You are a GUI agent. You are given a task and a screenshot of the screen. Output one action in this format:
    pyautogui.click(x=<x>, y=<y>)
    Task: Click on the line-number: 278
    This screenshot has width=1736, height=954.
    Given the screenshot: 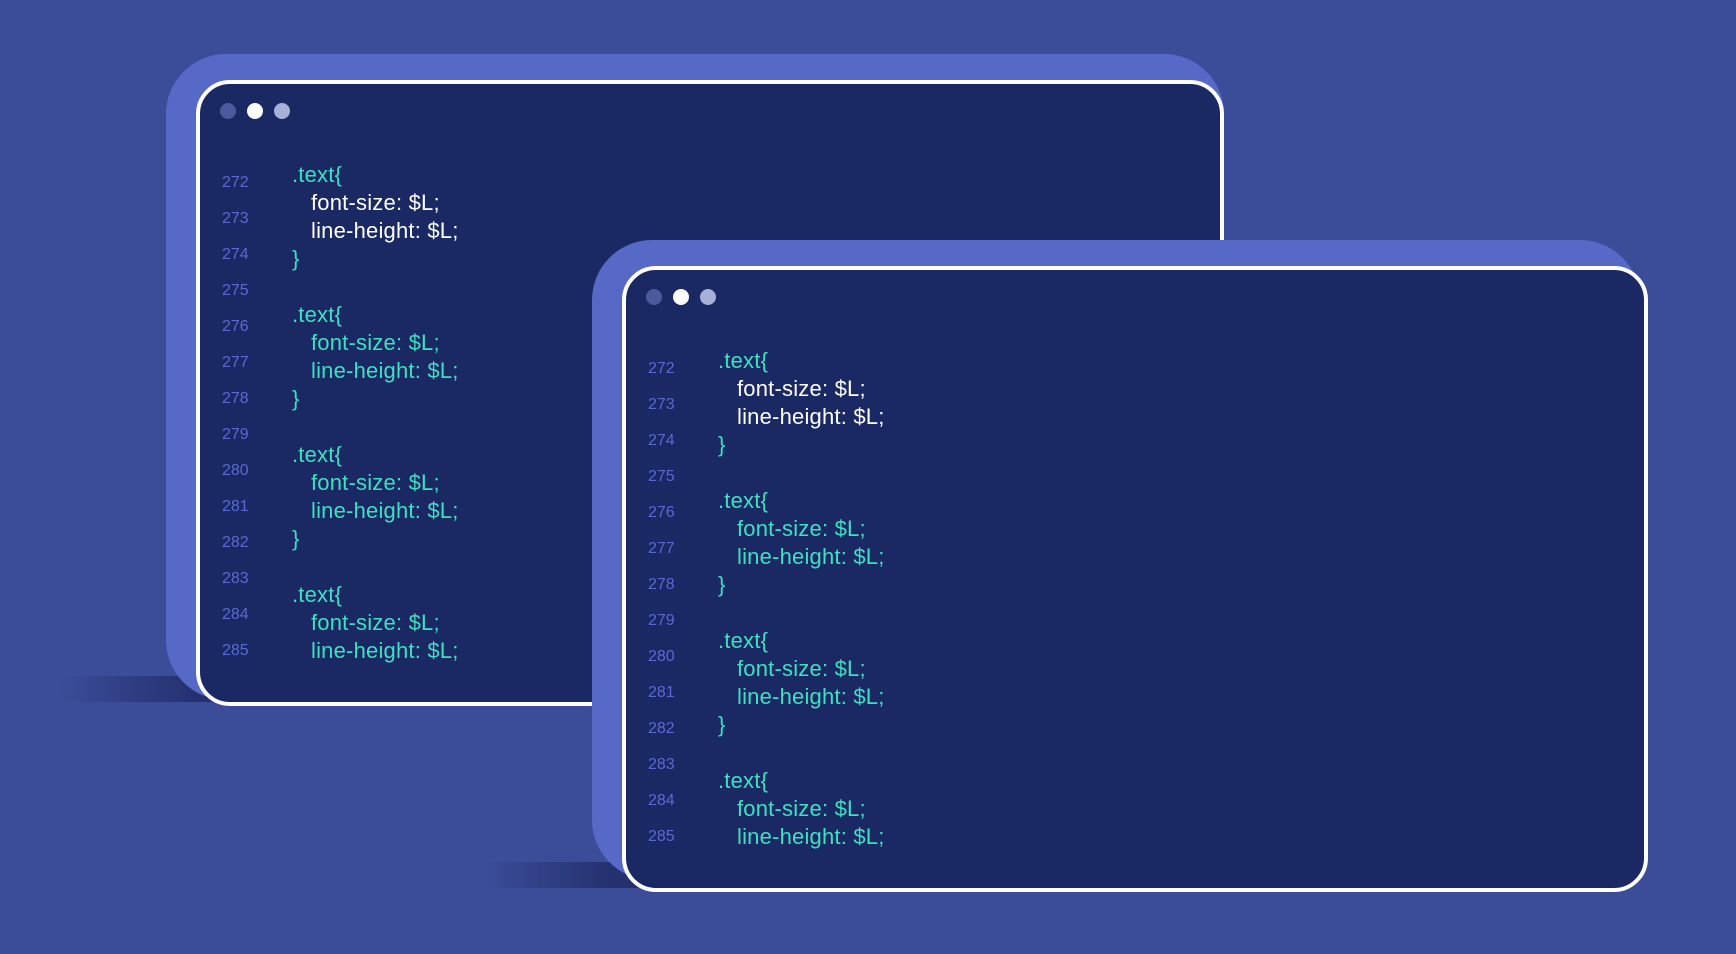 What is the action you would take?
    pyautogui.click(x=661, y=584)
    